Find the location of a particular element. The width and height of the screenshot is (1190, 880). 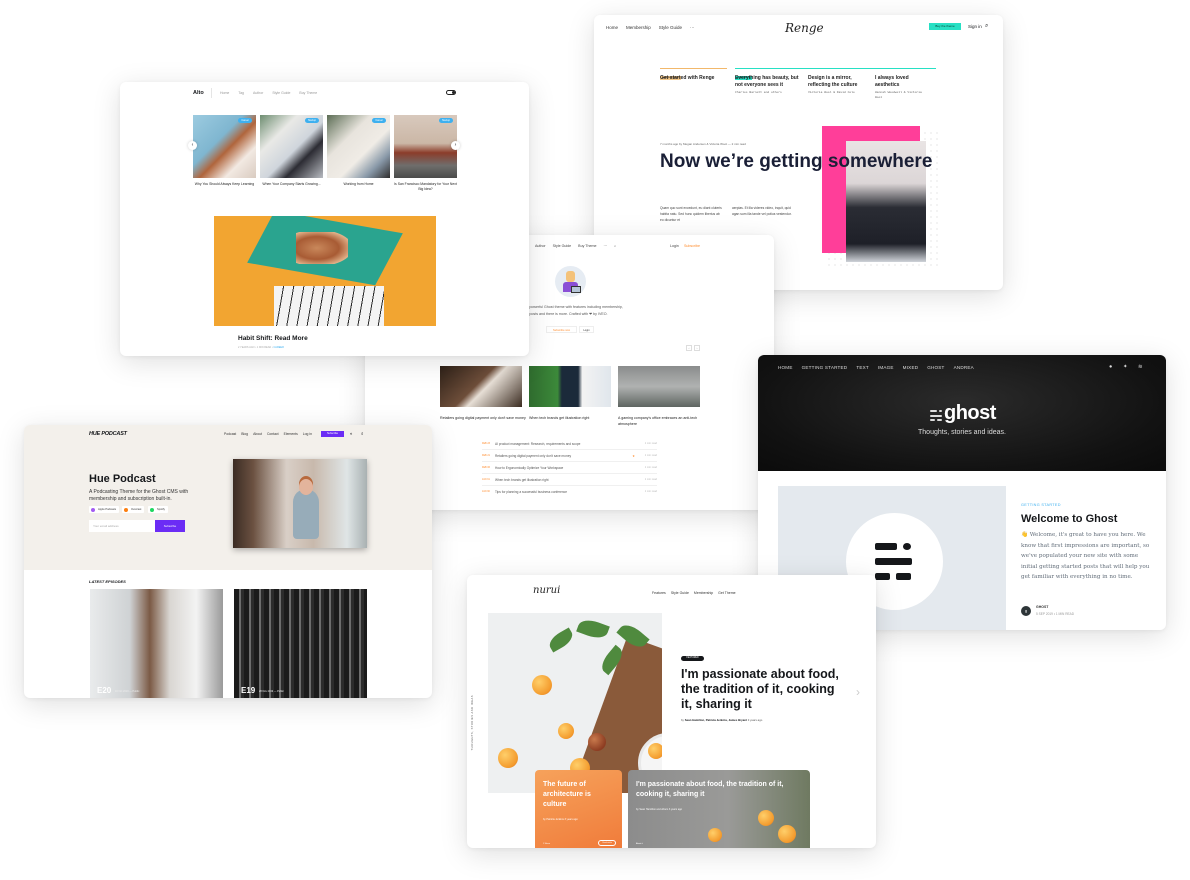

hero-image-food is located at coordinates (575, 703).